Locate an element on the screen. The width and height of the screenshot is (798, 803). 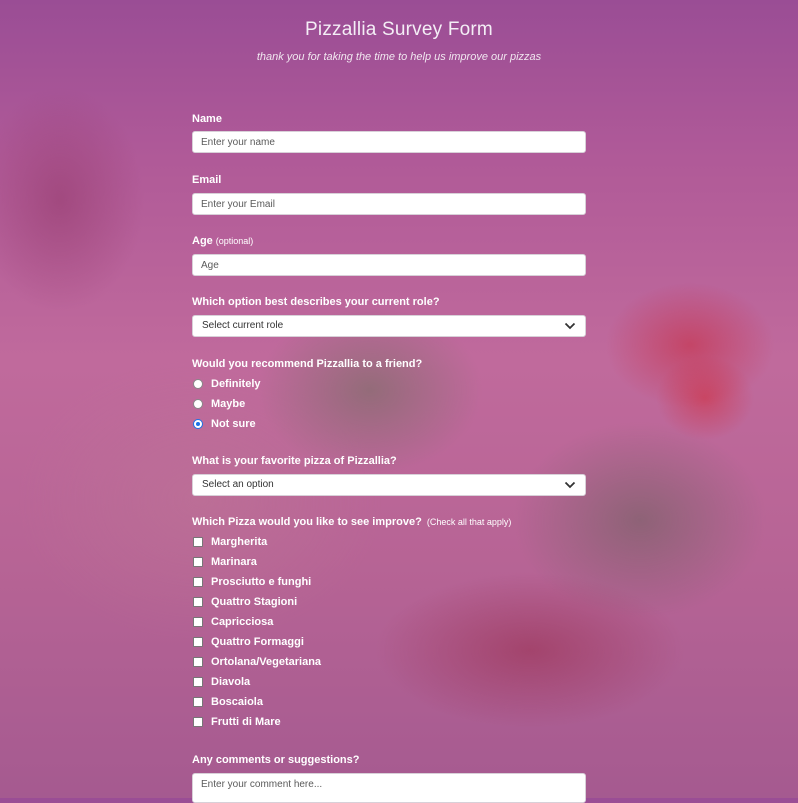
email-input is located at coordinates (389, 204).